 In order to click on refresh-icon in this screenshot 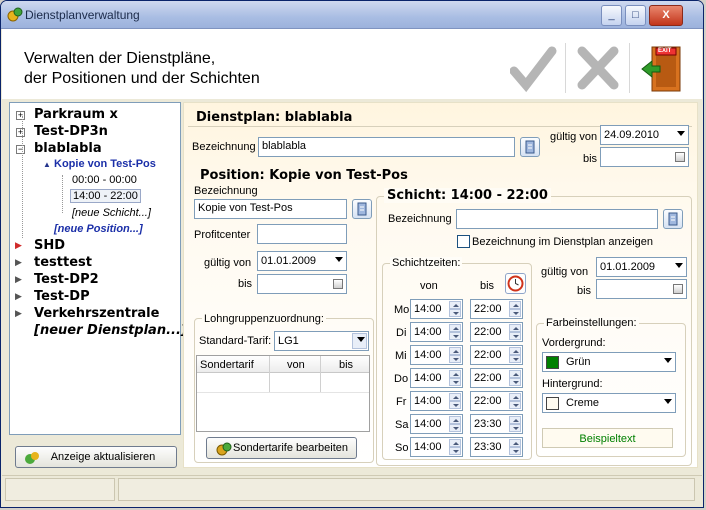, I will do `click(32, 458)`.